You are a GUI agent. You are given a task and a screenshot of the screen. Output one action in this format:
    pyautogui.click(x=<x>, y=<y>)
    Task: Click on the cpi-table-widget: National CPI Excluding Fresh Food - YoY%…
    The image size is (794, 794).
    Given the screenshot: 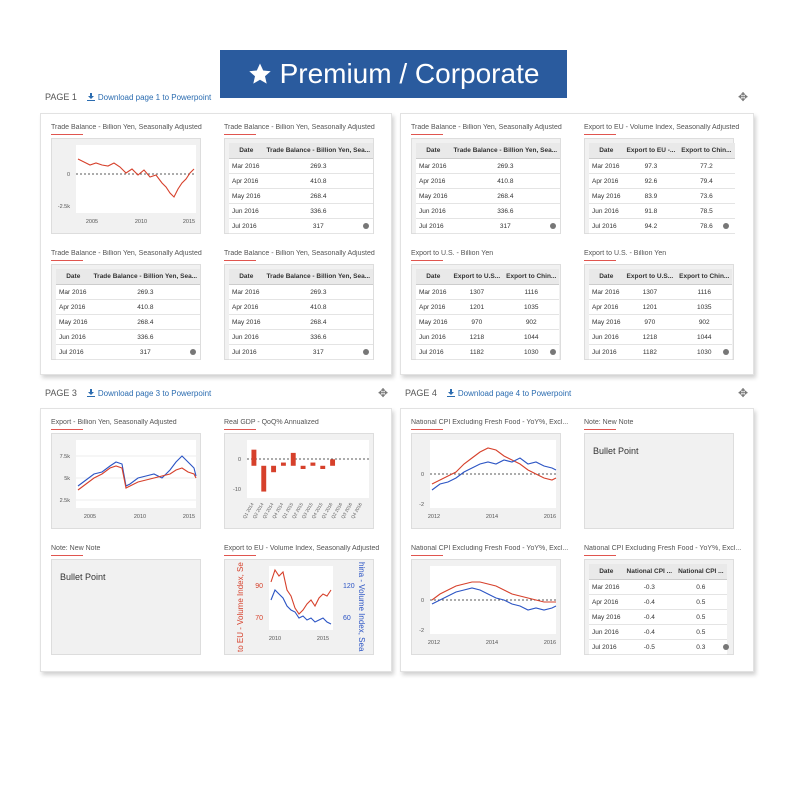 What is the action you would take?
    pyautogui.click(x=664, y=602)
    